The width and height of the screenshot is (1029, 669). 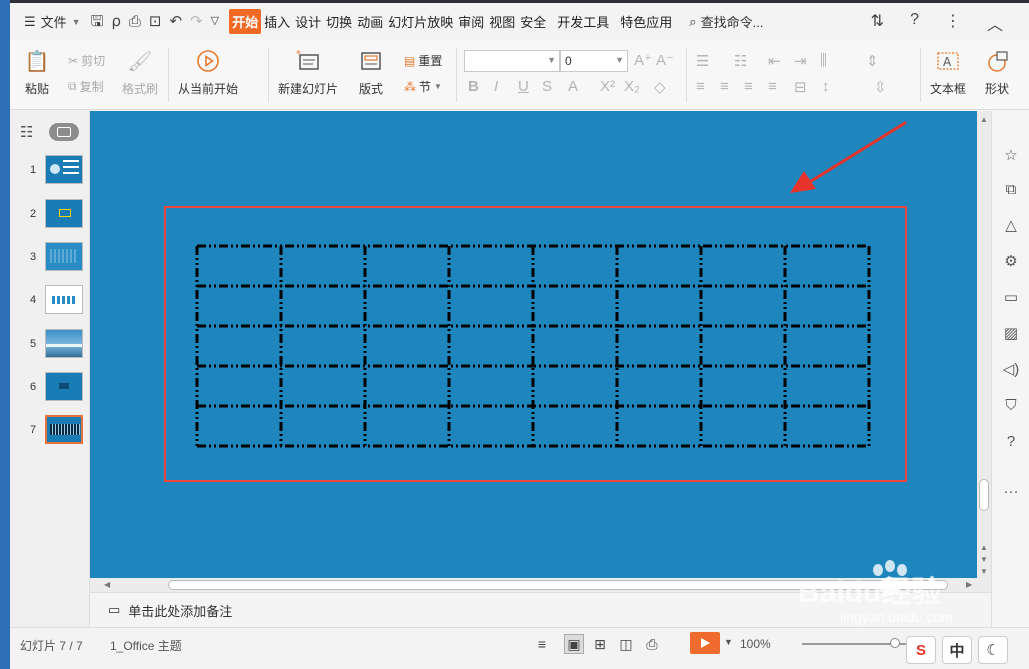 I want to click on align-center-icon: ≡, so click(x=724, y=86).